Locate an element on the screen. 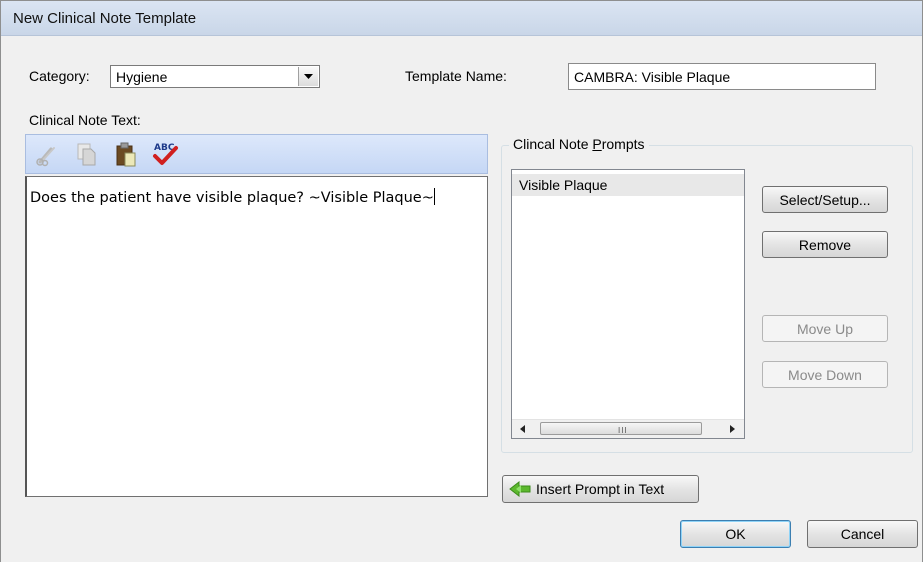  category-dropdown: Hygiene is located at coordinates (215, 76).